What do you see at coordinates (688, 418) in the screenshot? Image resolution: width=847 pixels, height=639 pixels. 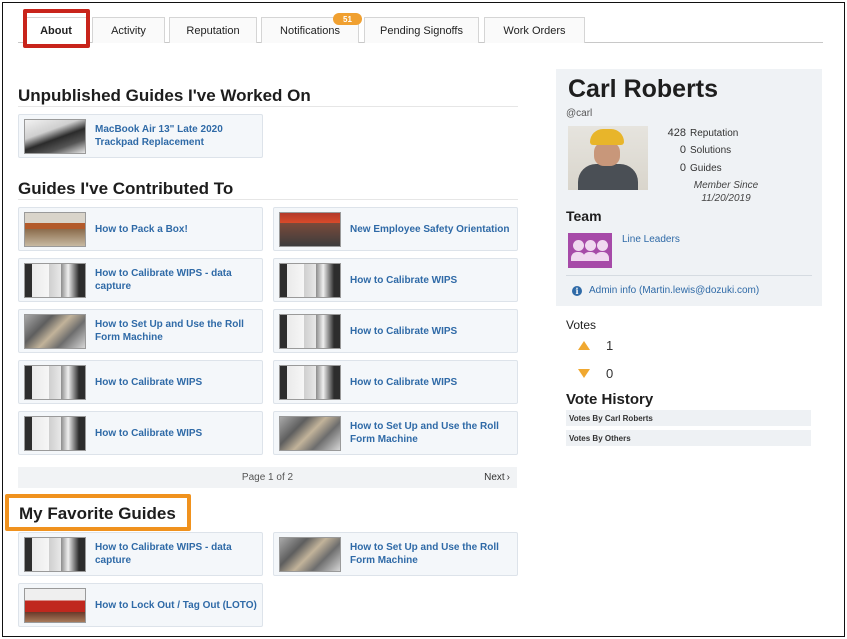 I see `votes-by-user-link: Votes By Carl Roberts` at bounding box center [688, 418].